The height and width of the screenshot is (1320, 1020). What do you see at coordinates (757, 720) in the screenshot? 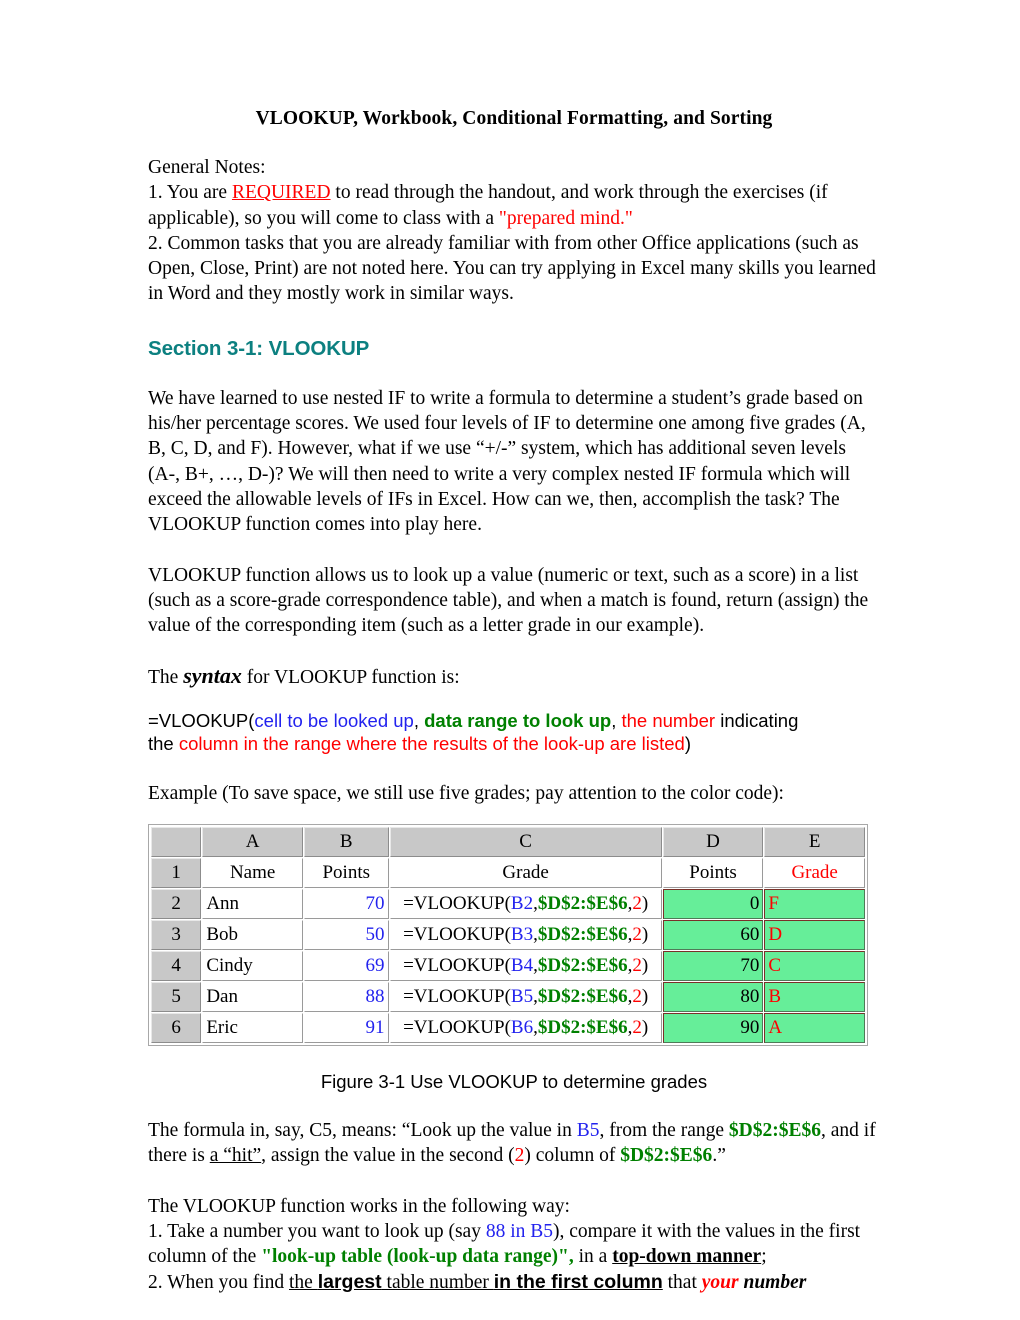
I see `syntax-indicating: indicating` at bounding box center [757, 720].